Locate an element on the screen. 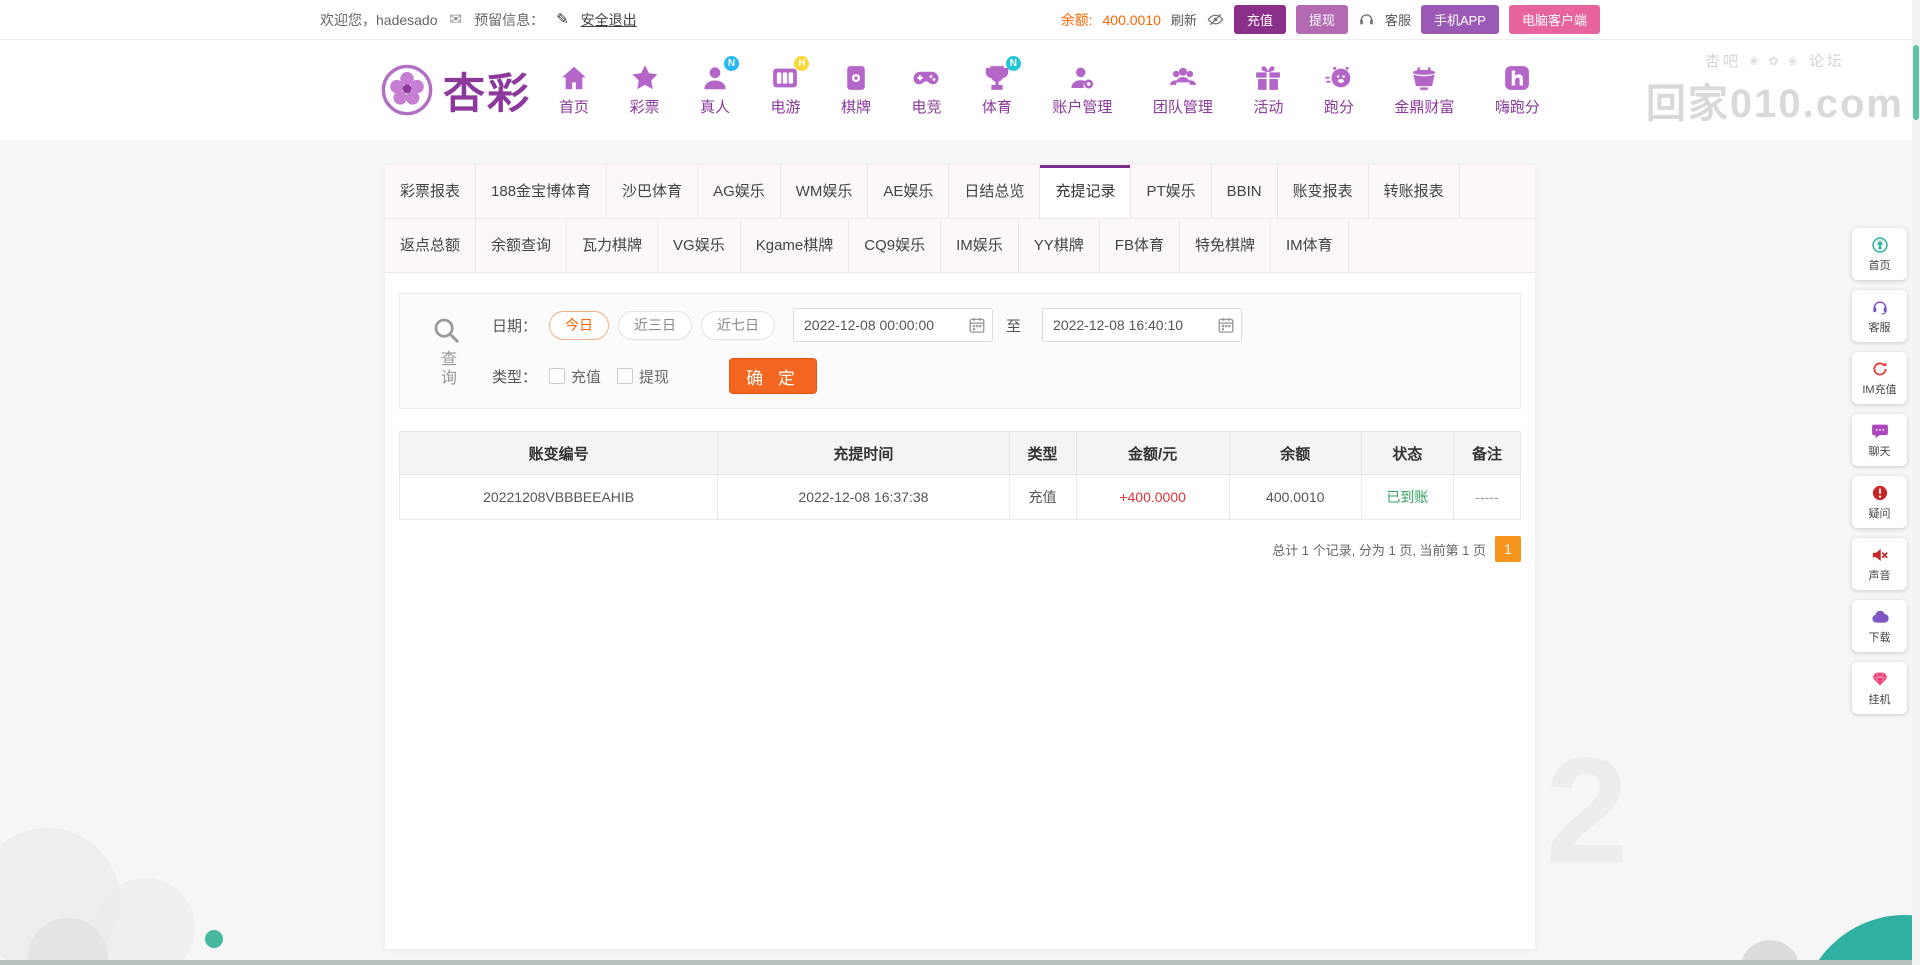  float-item-arrow-up-circle: 首页 is located at coordinates (1879, 254).